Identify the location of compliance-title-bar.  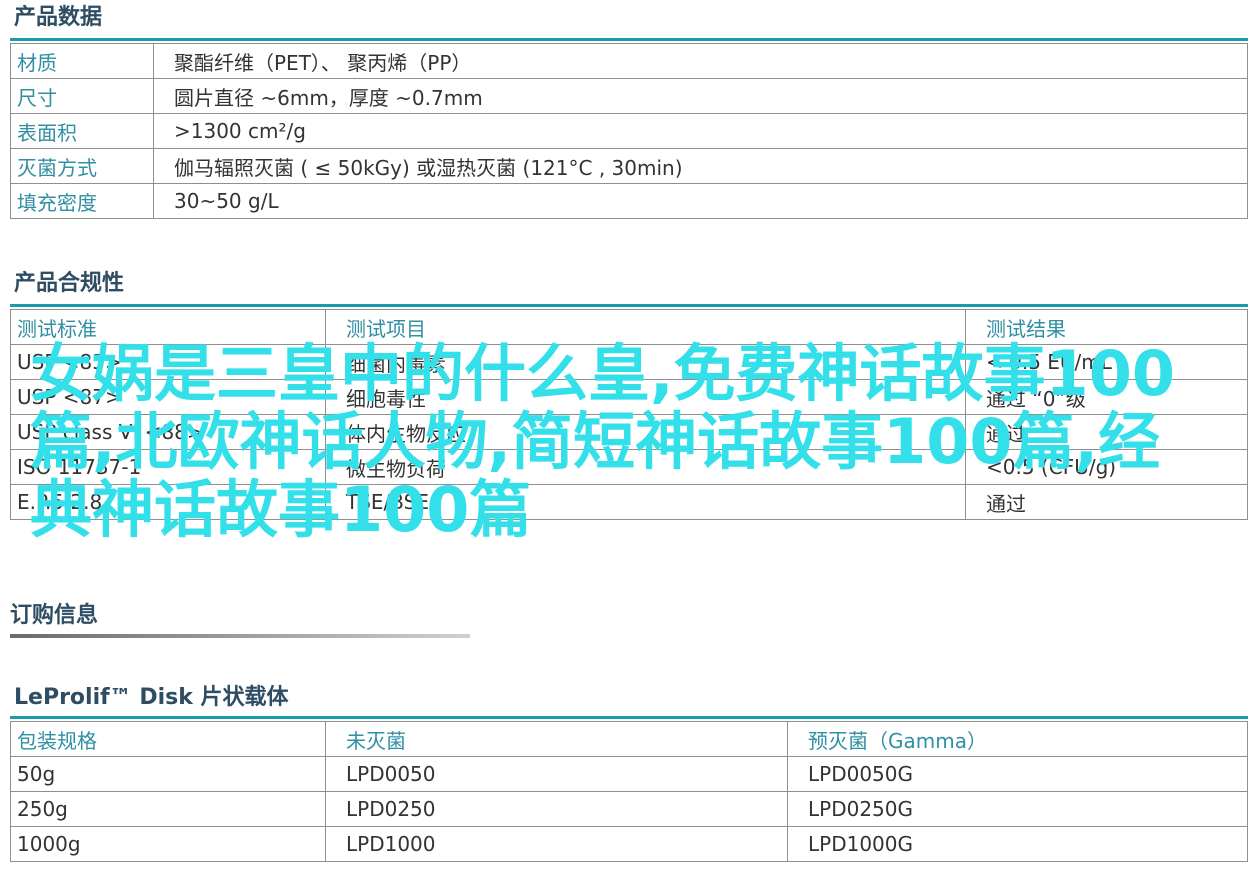
(629, 305).